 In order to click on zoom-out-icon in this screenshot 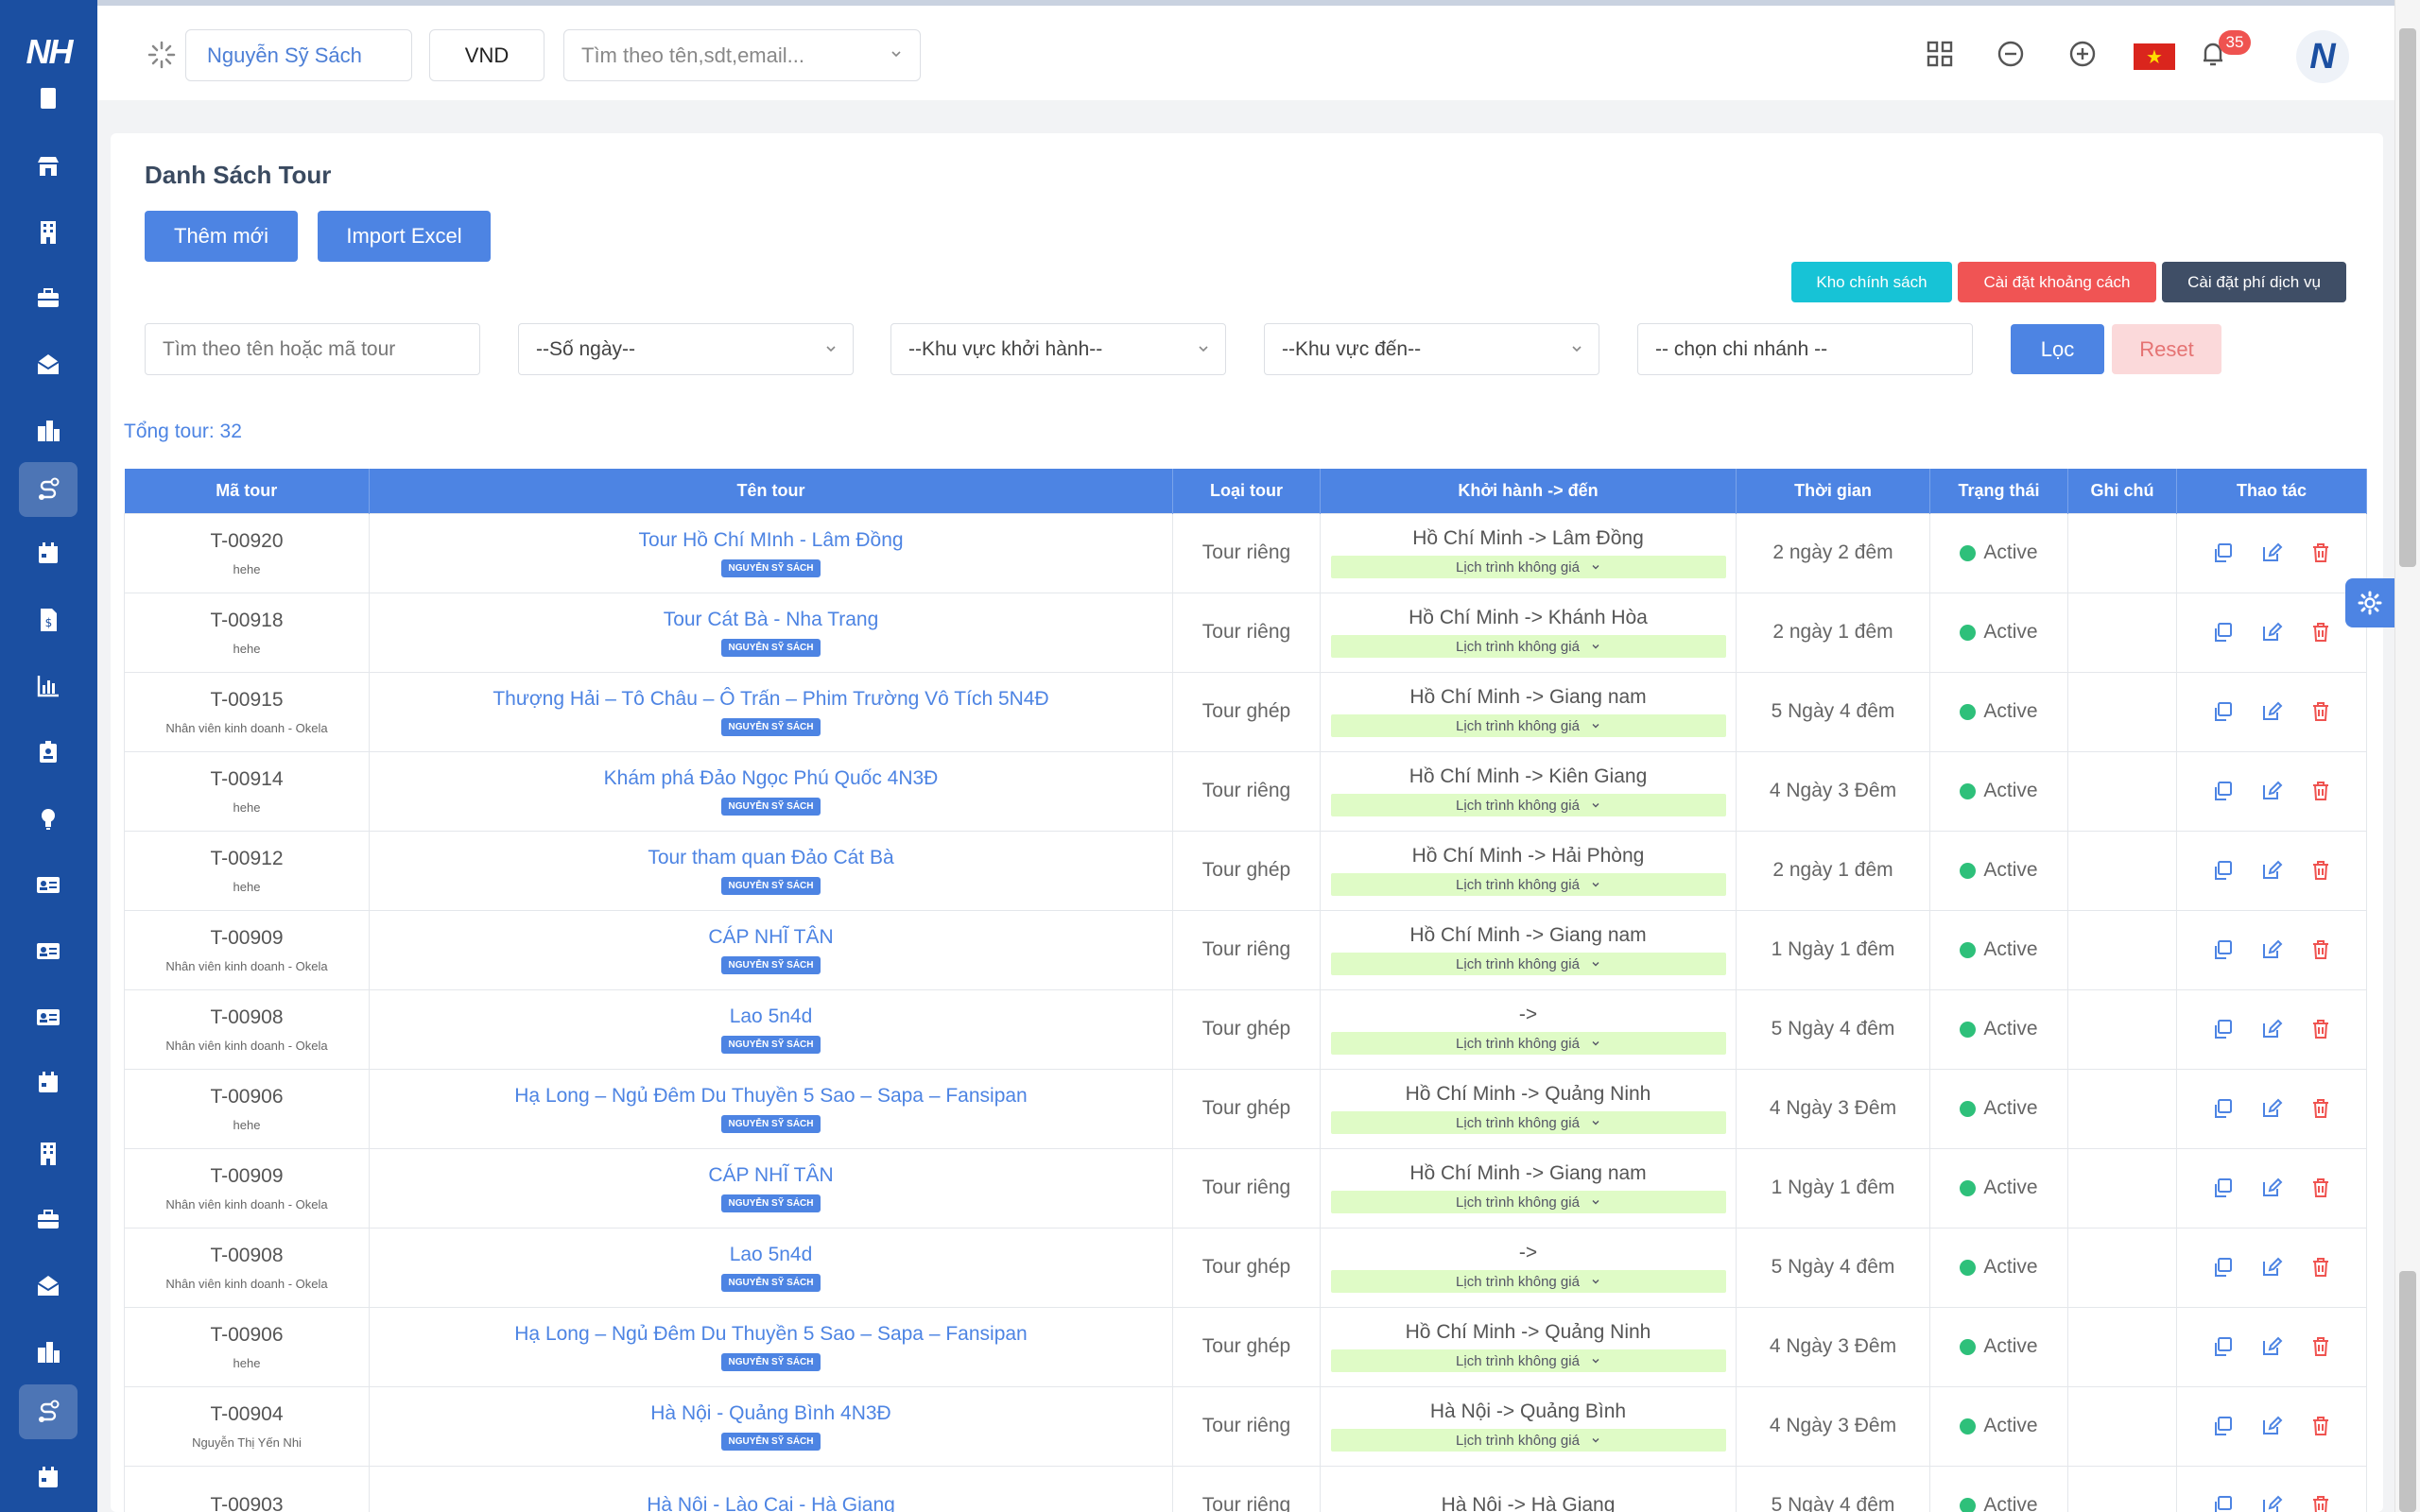, I will do `click(2011, 54)`.